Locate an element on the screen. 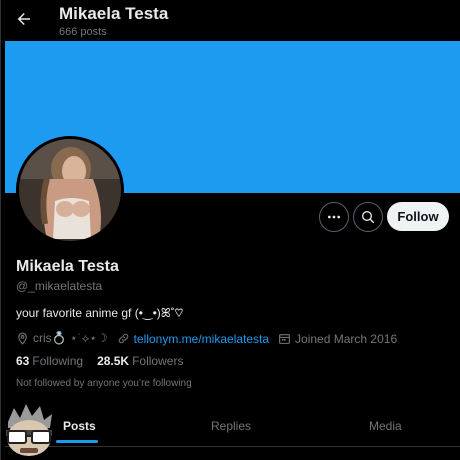 The height and width of the screenshot is (460, 460). location-text: cris💍 ⋆˙⟡⋆☽ is located at coordinates (70, 338).